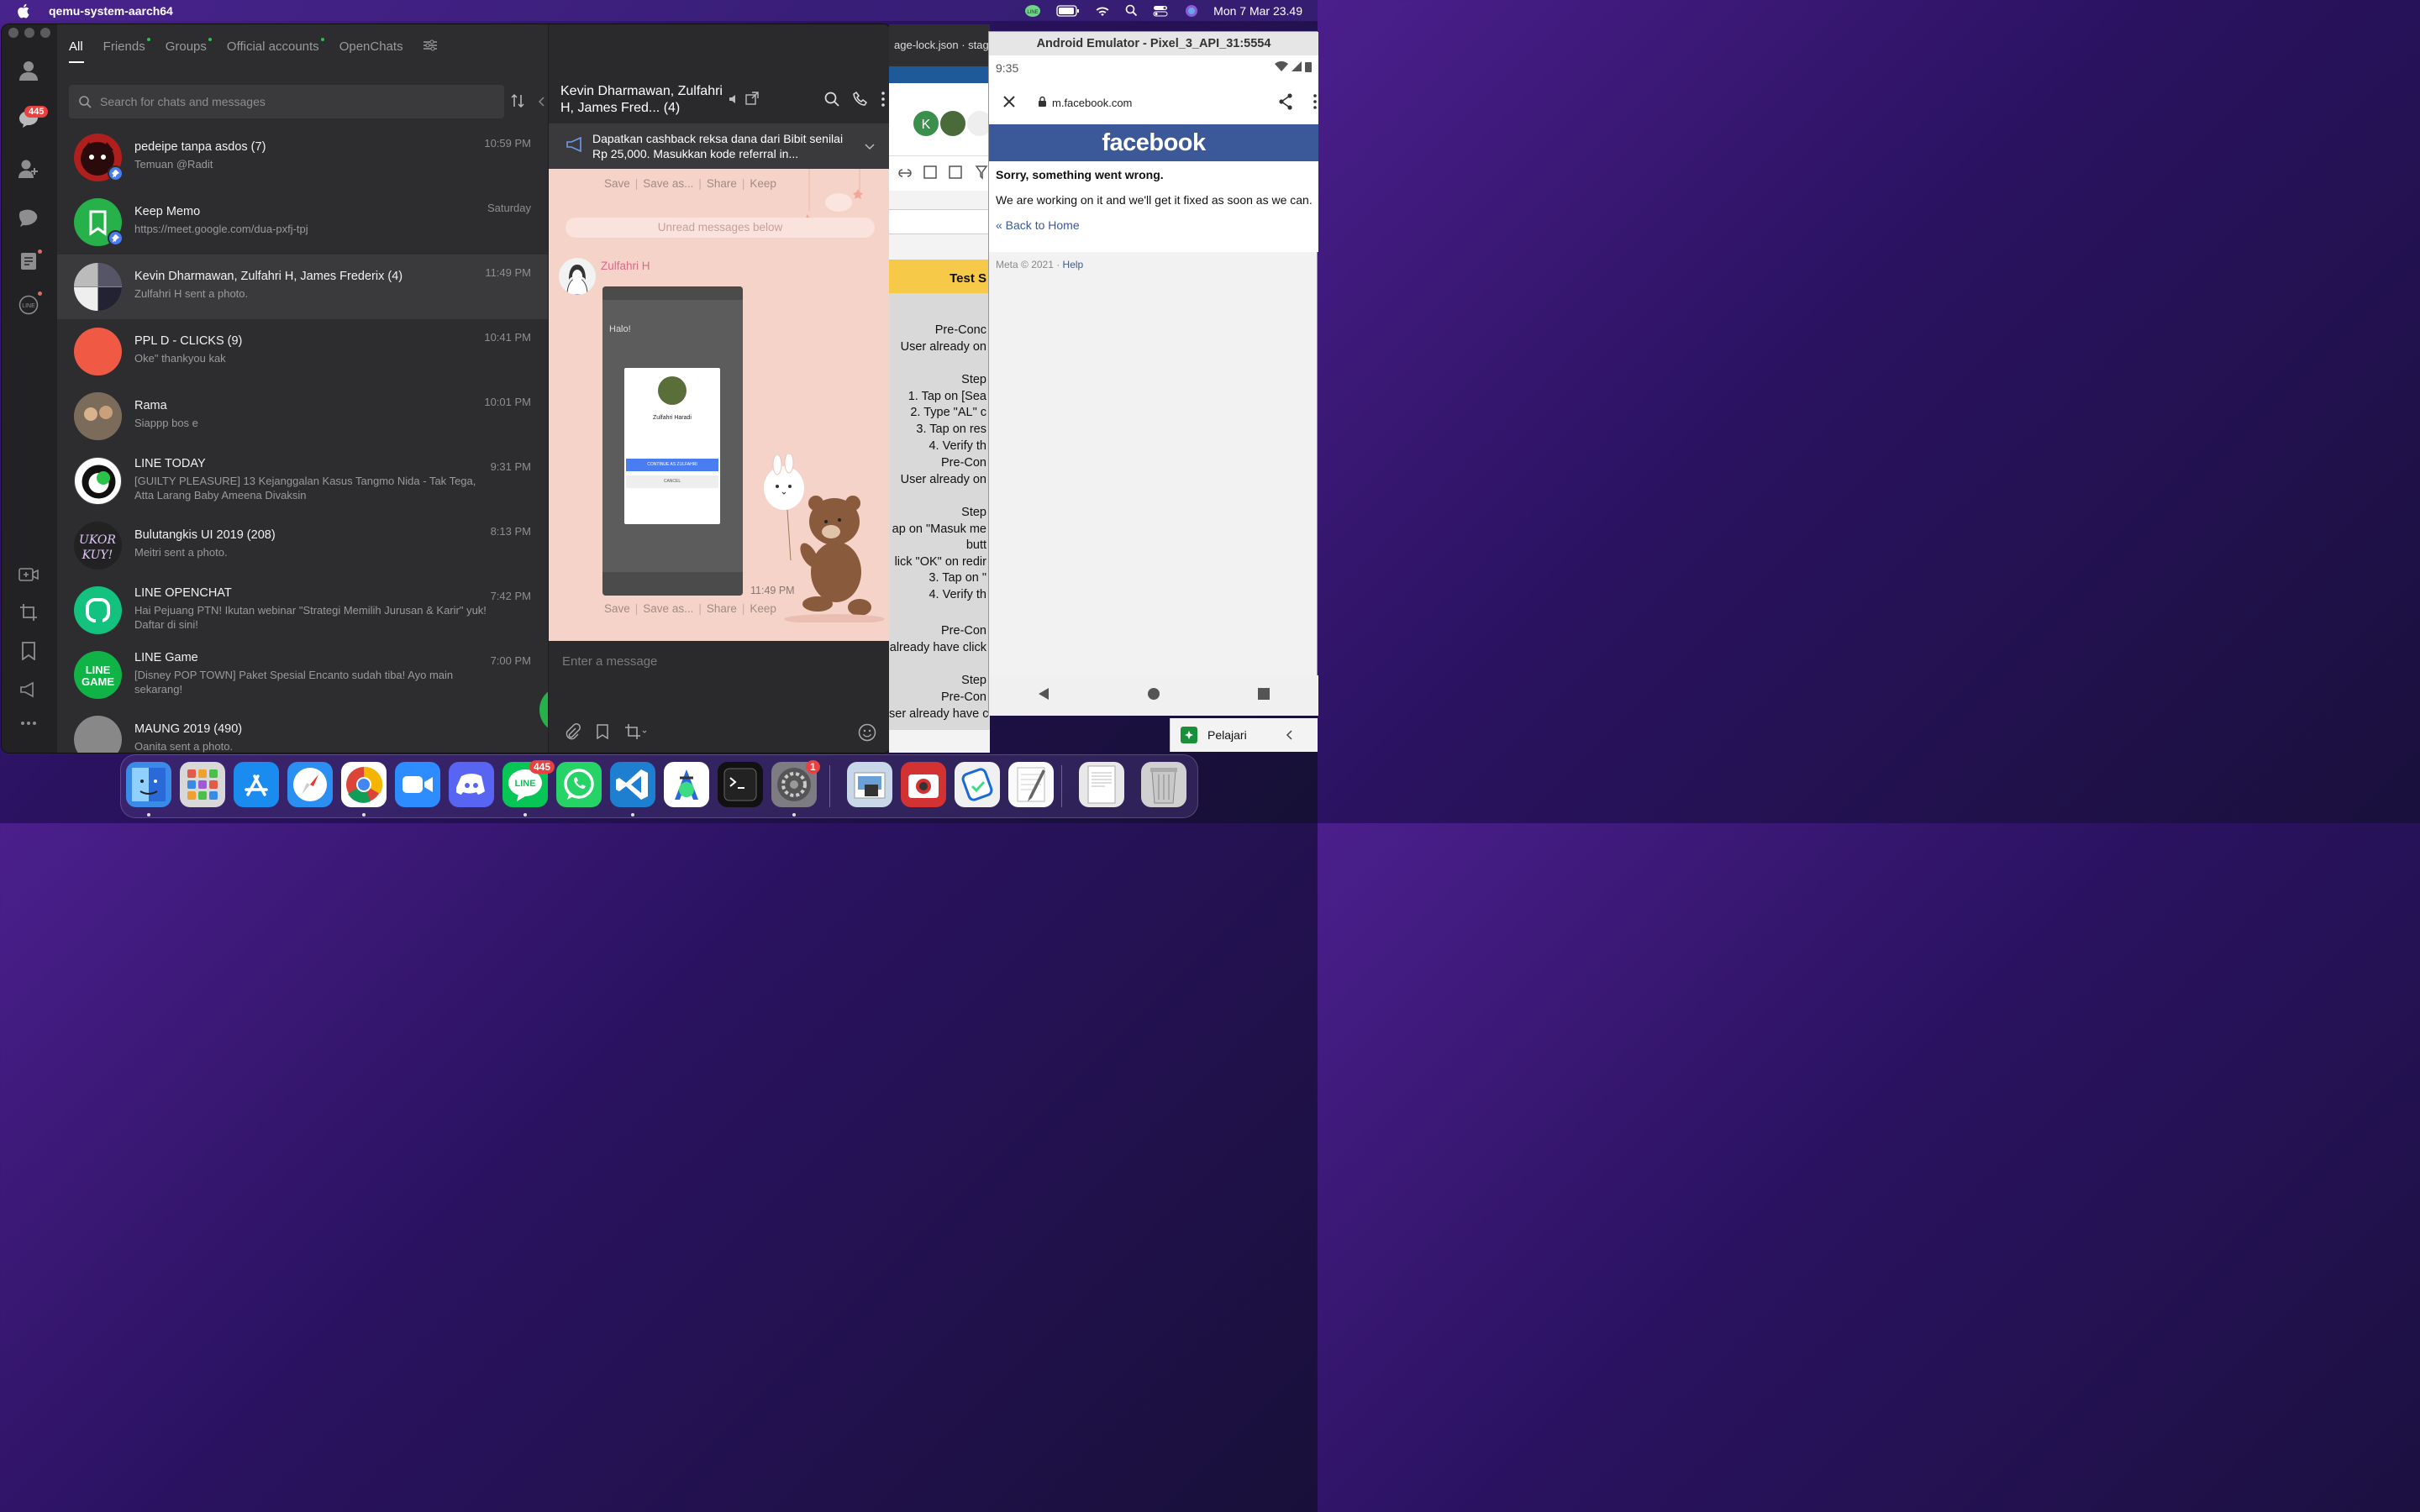 This screenshot has width=2420, height=1512. What do you see at coordinates (517, 103) in the screenshot?
I see `sort-icon` at bounding box center [517, 103].